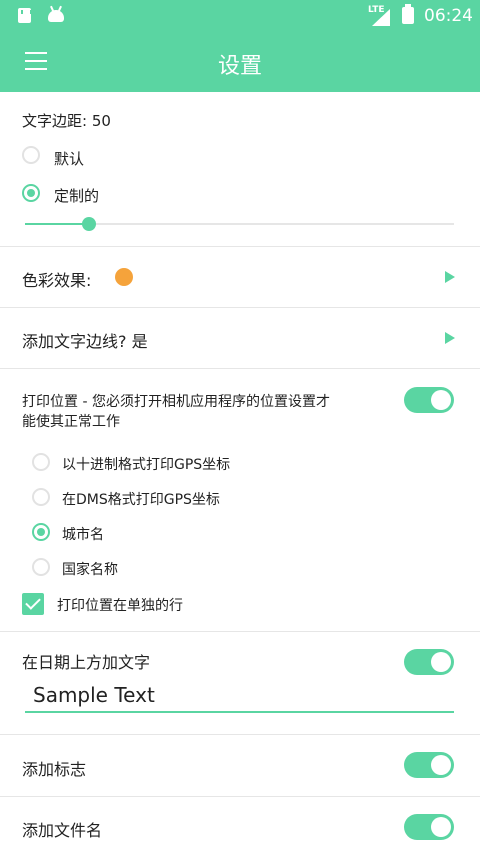  What do you see at coordinates (429, 400) in the screenshot?
I see `print-location-toggle` at bounding box center [429, 400].